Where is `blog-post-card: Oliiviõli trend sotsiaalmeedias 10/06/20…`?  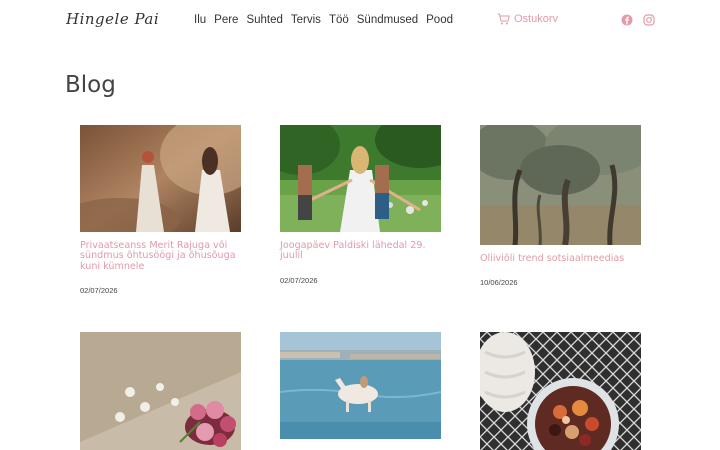 blog-post-card: Oliiviõli trend sotsiaalmeedias 10/06/20… is located at coordinates (560, 206).